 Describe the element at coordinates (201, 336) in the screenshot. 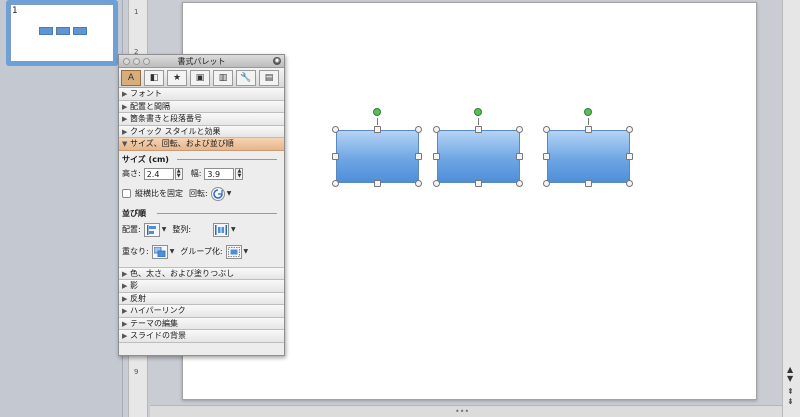

I see `section-slide-background: ▶ スライドの背景` at that location.